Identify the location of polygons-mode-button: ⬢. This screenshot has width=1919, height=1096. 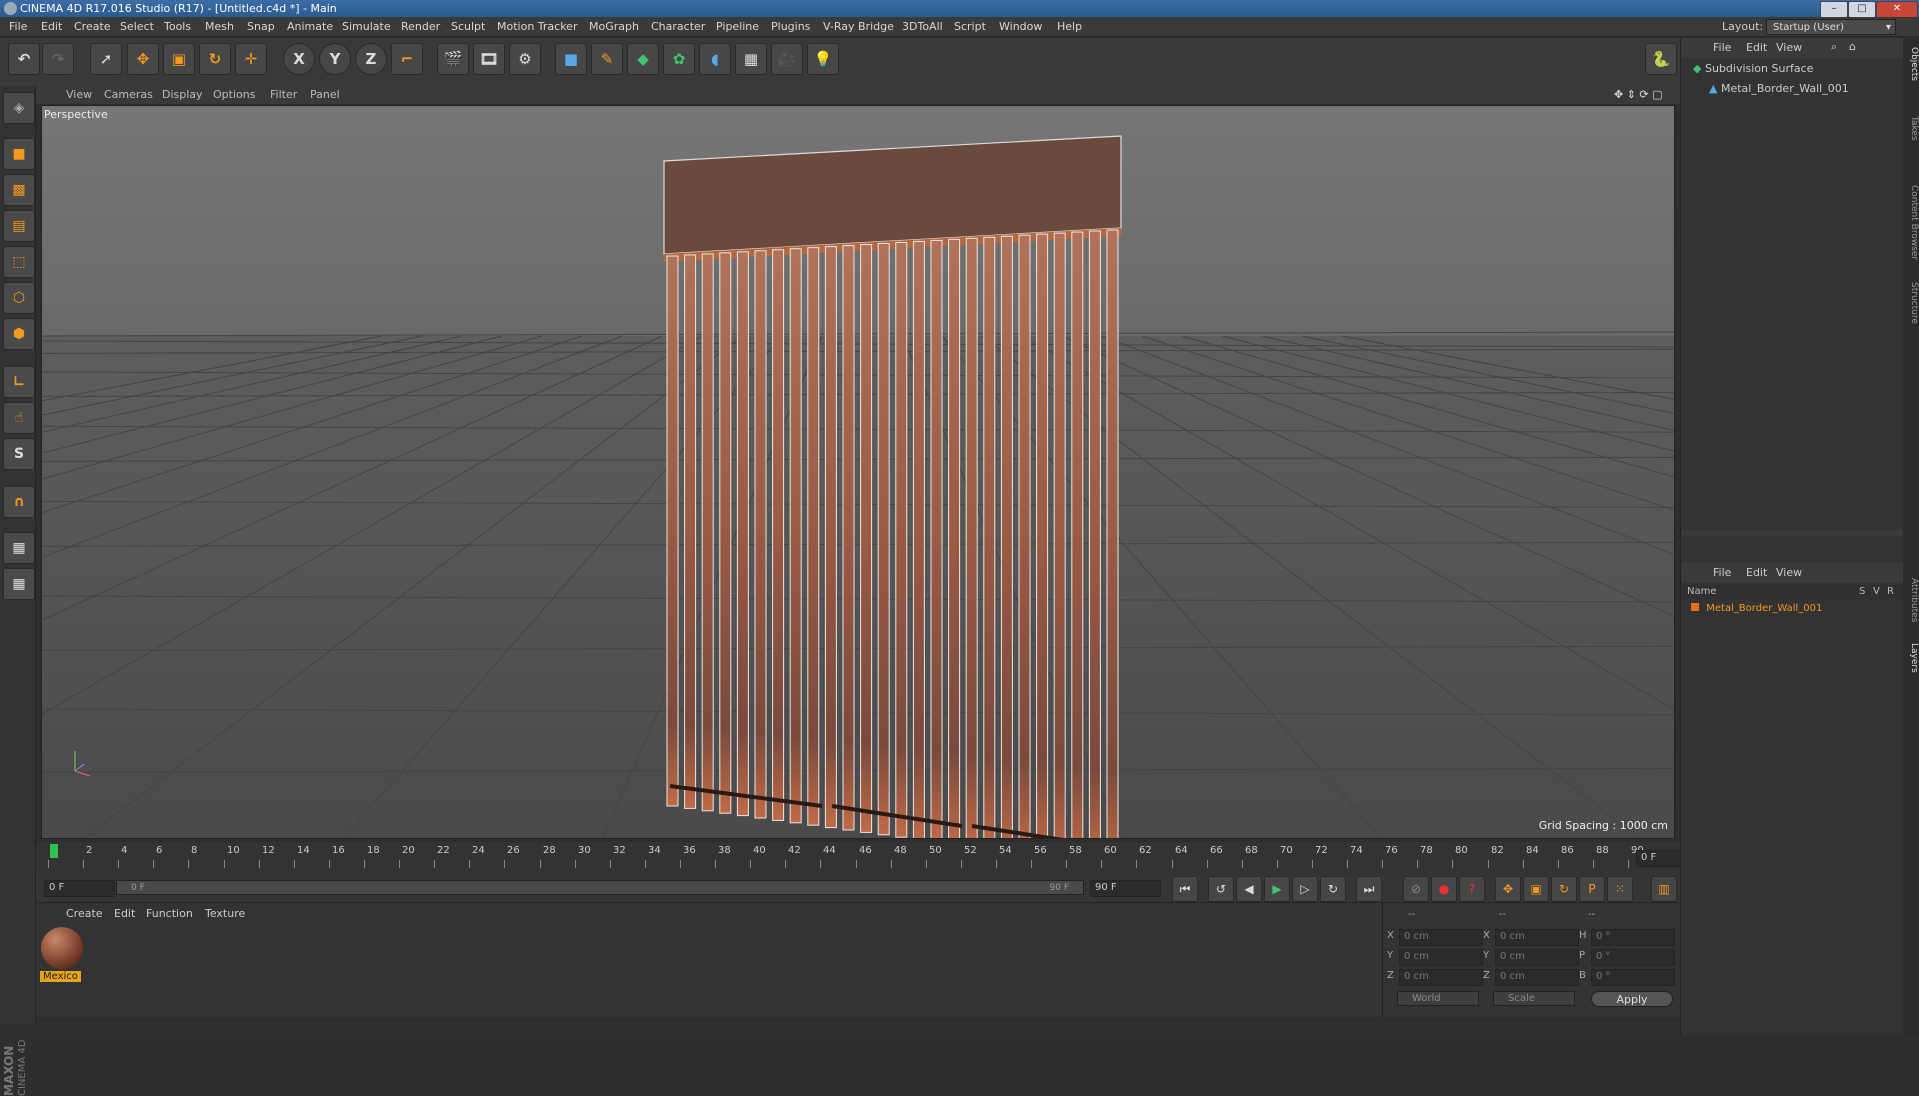
(19, 334).